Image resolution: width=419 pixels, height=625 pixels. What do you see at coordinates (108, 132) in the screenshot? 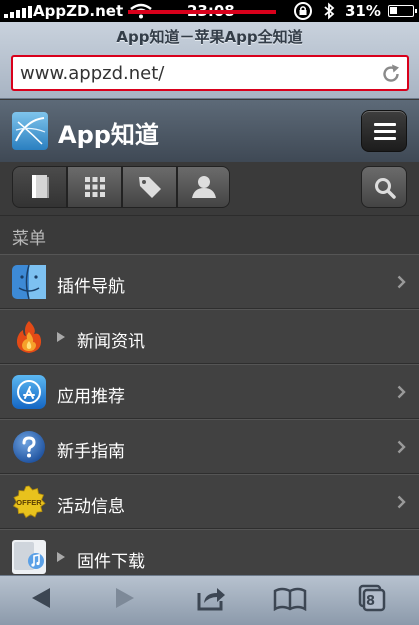
I see `site-brand-title: App知道` at bounding box center [108, 132].